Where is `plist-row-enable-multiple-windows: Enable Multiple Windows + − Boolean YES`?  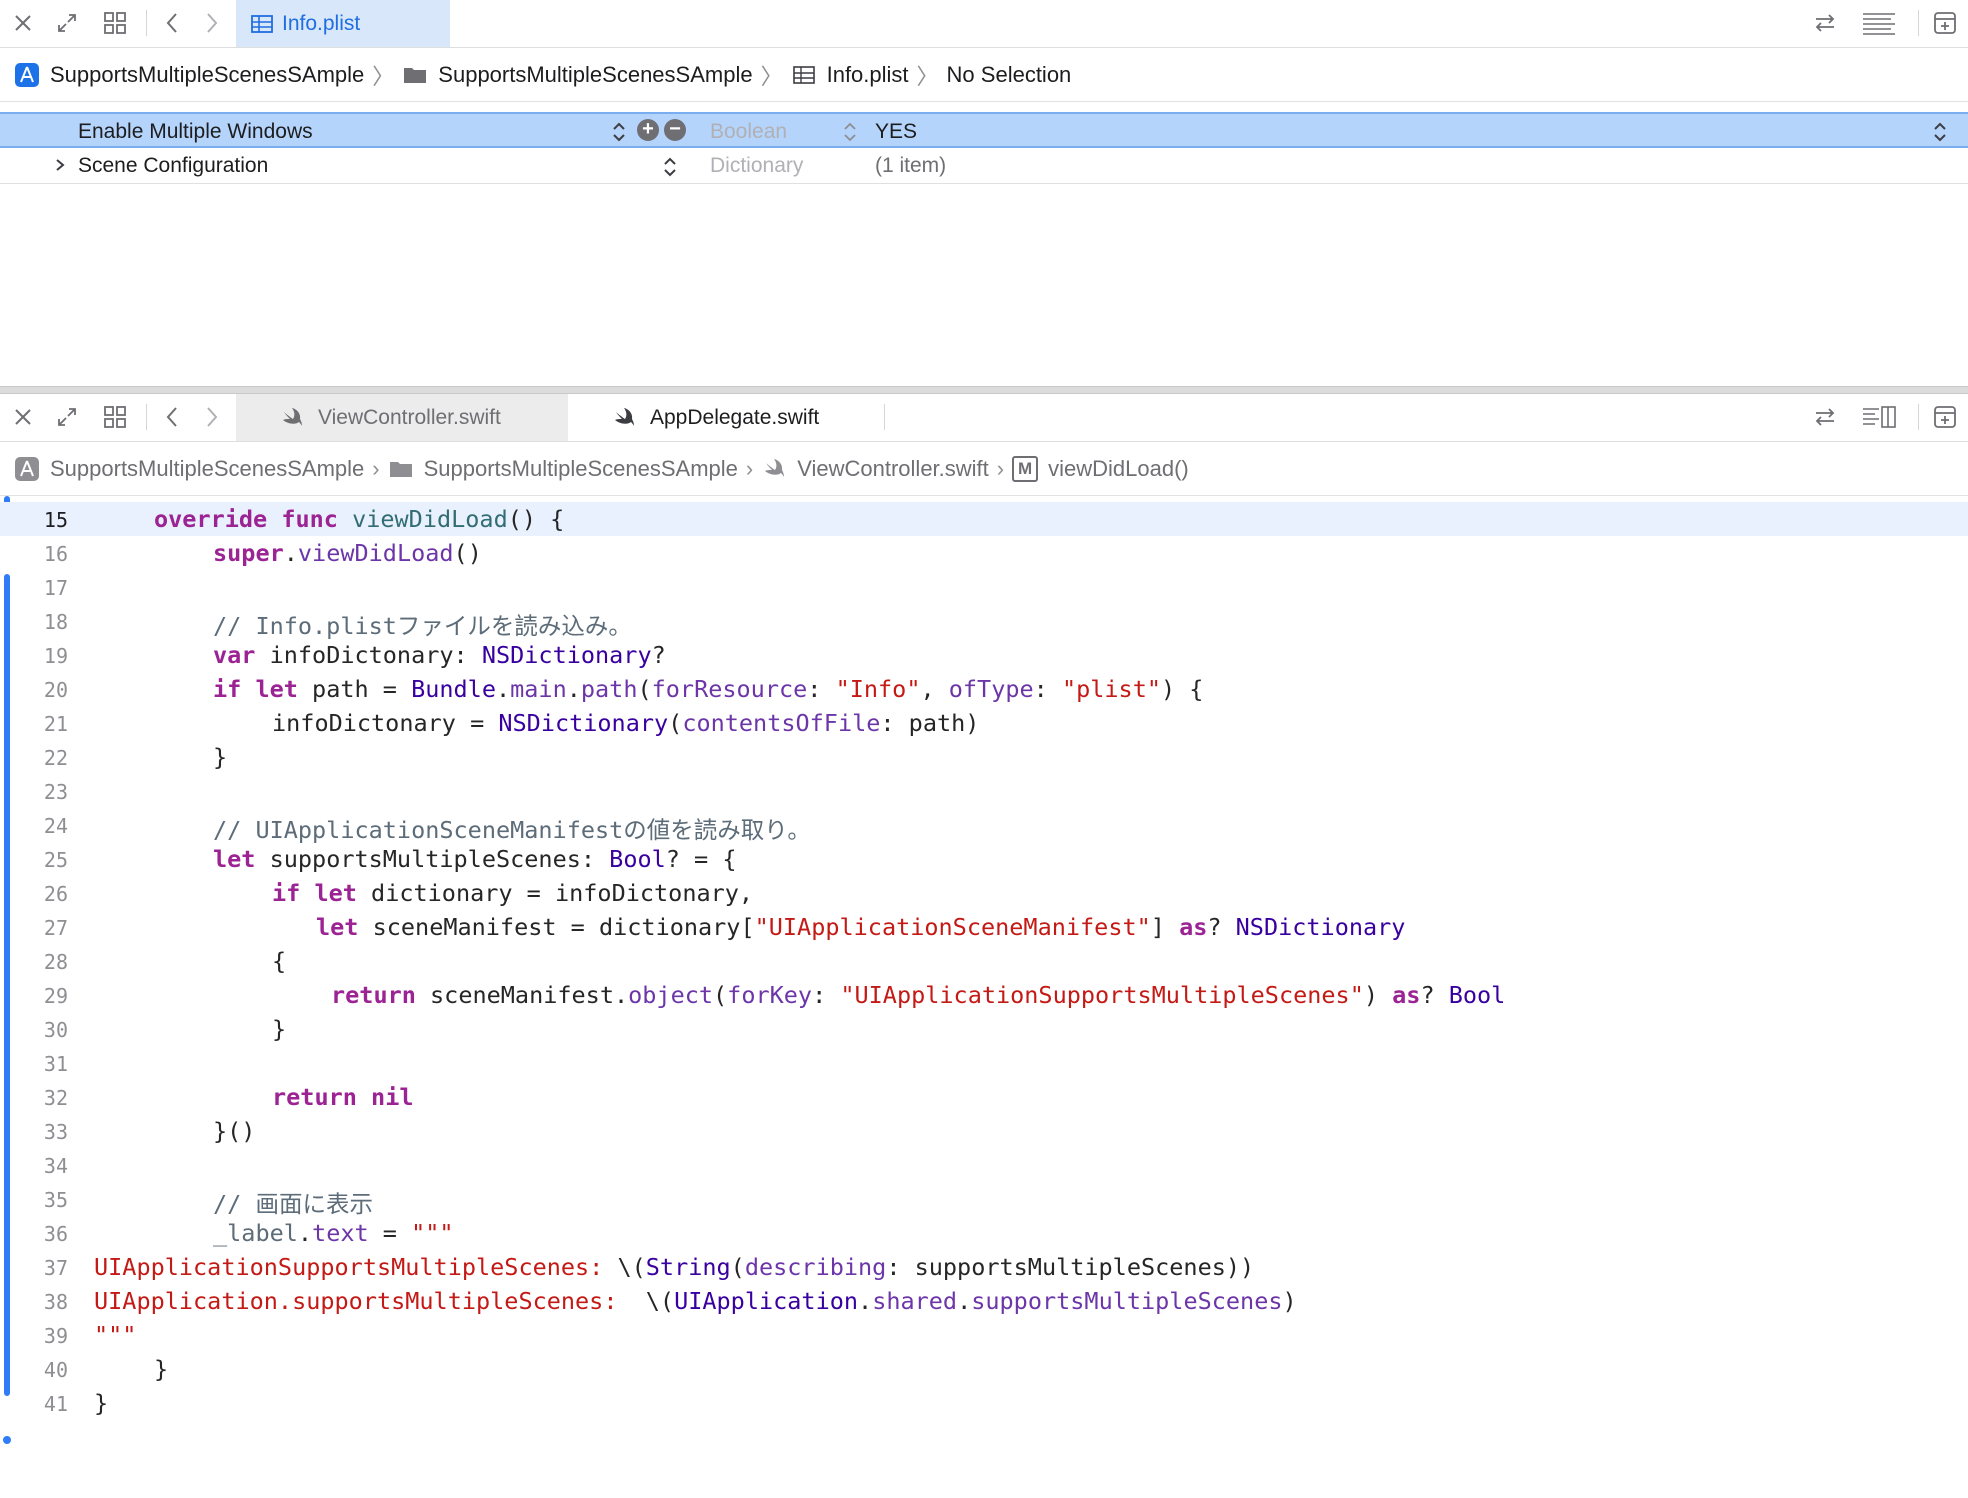
plist-row-enable-multiple-windows: Enable Multiple Windows + − Boolean YES is located at coordinates (984, 130).